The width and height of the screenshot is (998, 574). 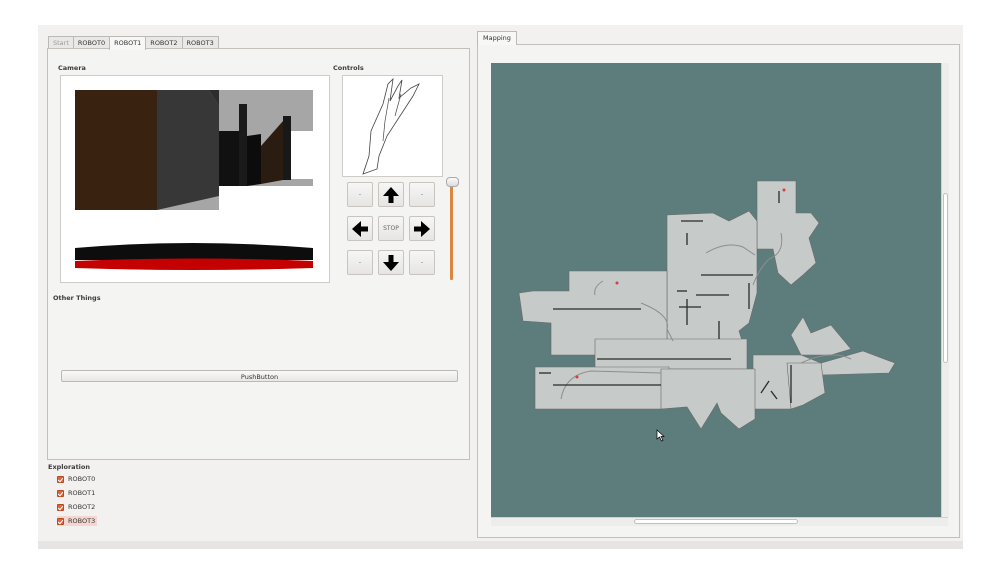 What do you see at coordinates (360, 194) in the screenshot?
I see `up-left-button: -` at bounding box center [360, 194].